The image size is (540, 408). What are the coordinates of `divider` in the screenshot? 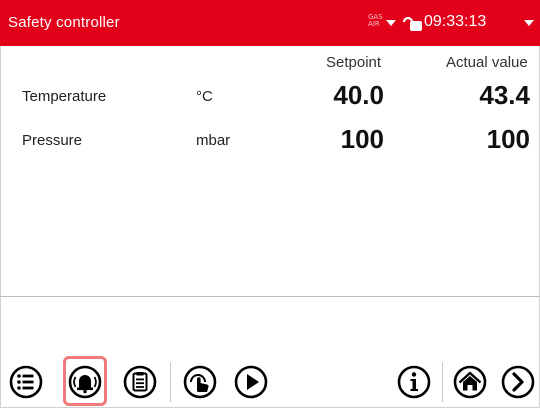 It's located at (270, 296).